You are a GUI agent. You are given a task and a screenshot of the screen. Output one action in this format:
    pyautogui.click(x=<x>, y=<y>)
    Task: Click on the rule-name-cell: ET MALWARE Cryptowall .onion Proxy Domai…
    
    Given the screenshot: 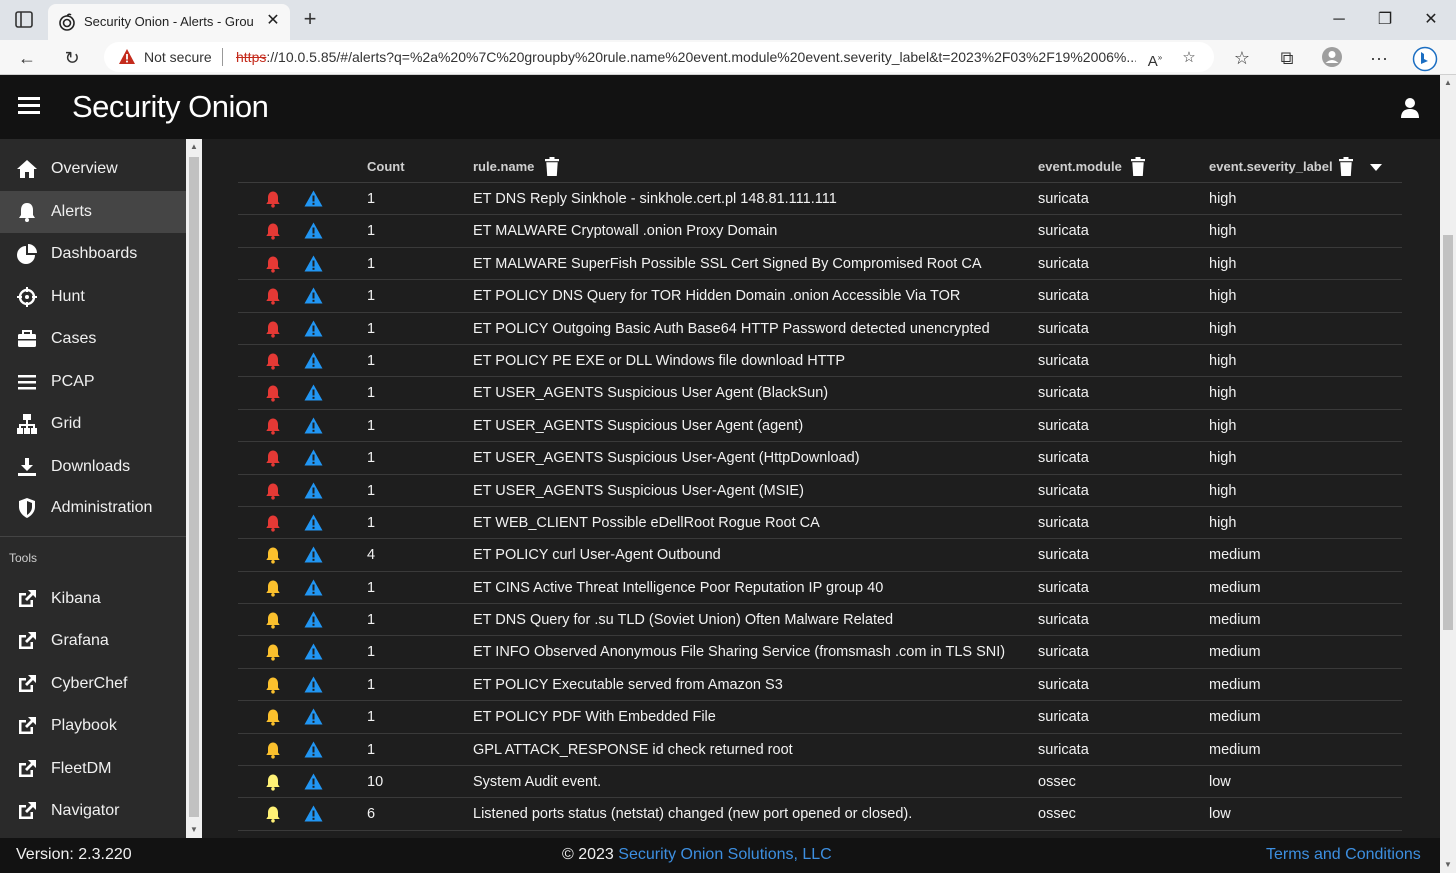 What is the action you would take?
    pyautogui.click(x=625, y=231)
    